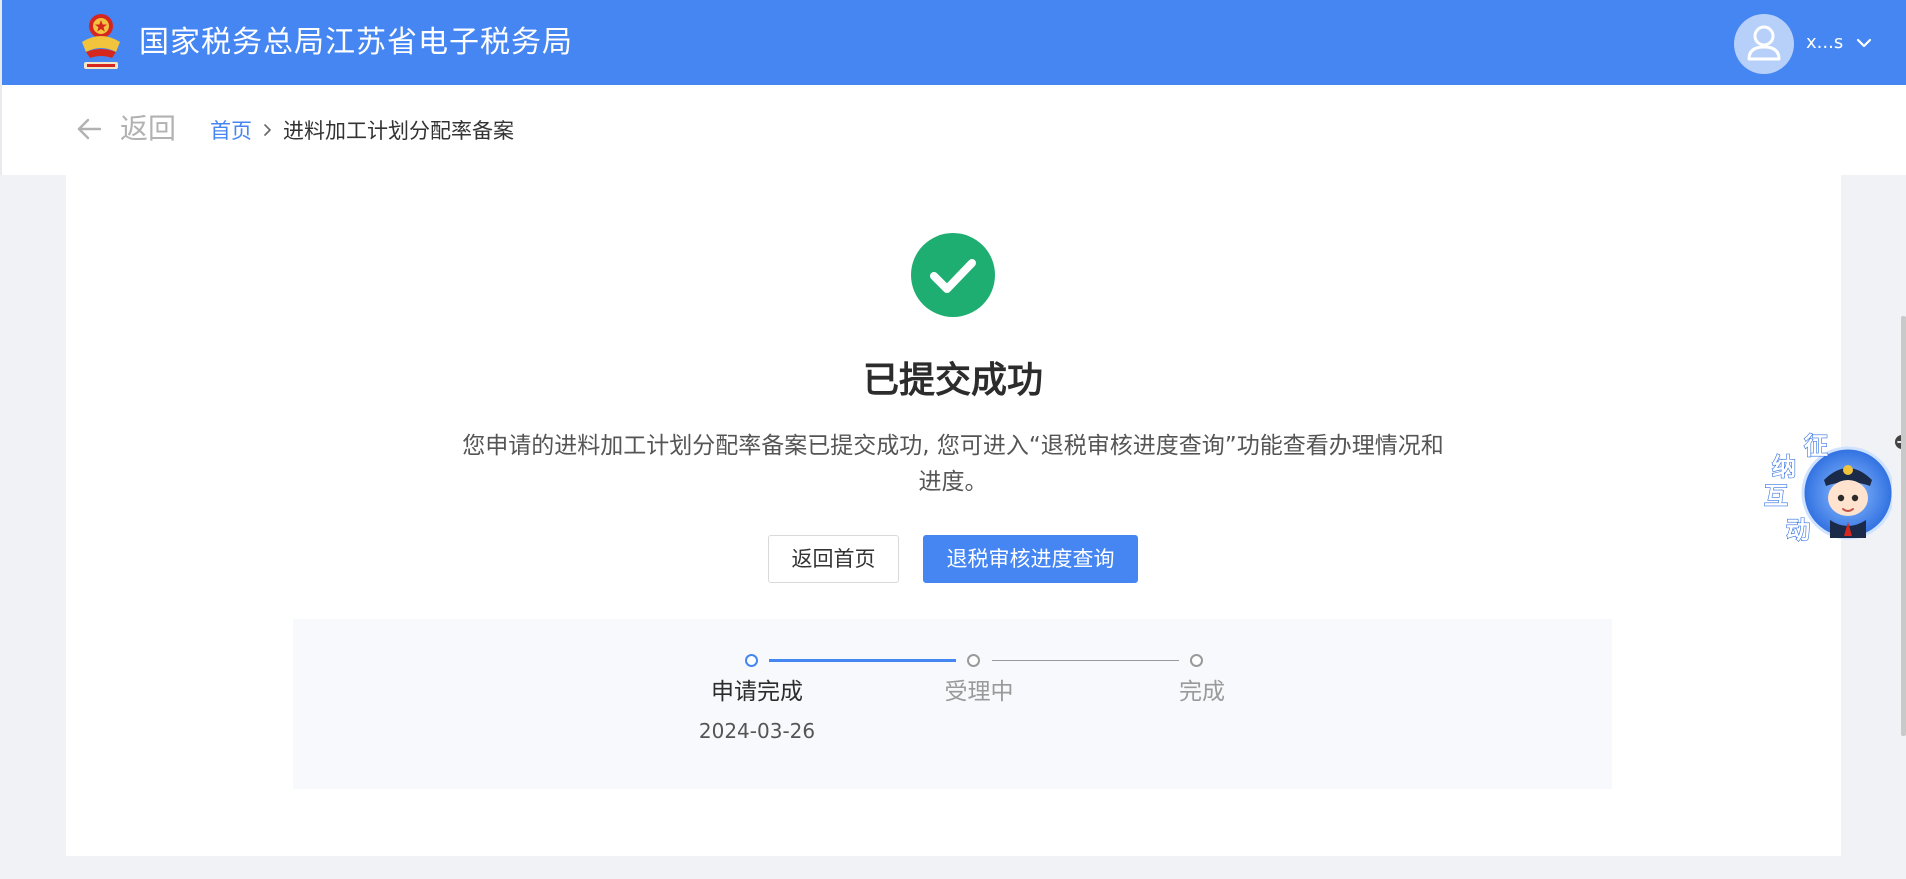 This screenshot has width=1906, height=879. What do you see at coordinates (757, 692) in the screenshot?
I see `step-label-1: 申请完成` at bounding box center [757, 692].